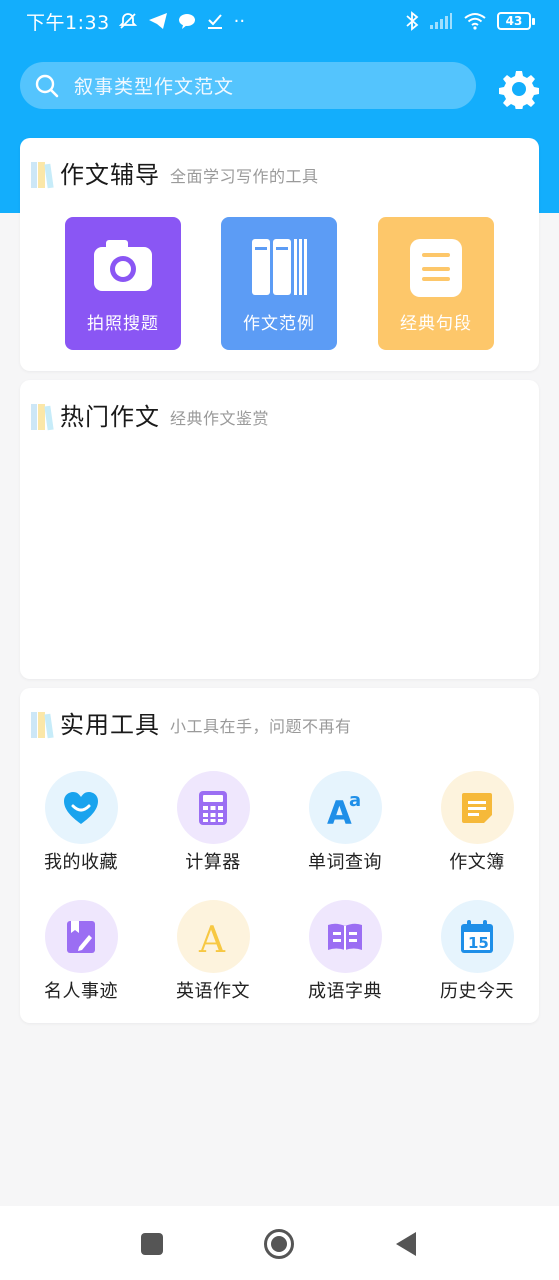 This screenshot has width=559, height=1280. I want to click on chat-icon, so click(186, 21).